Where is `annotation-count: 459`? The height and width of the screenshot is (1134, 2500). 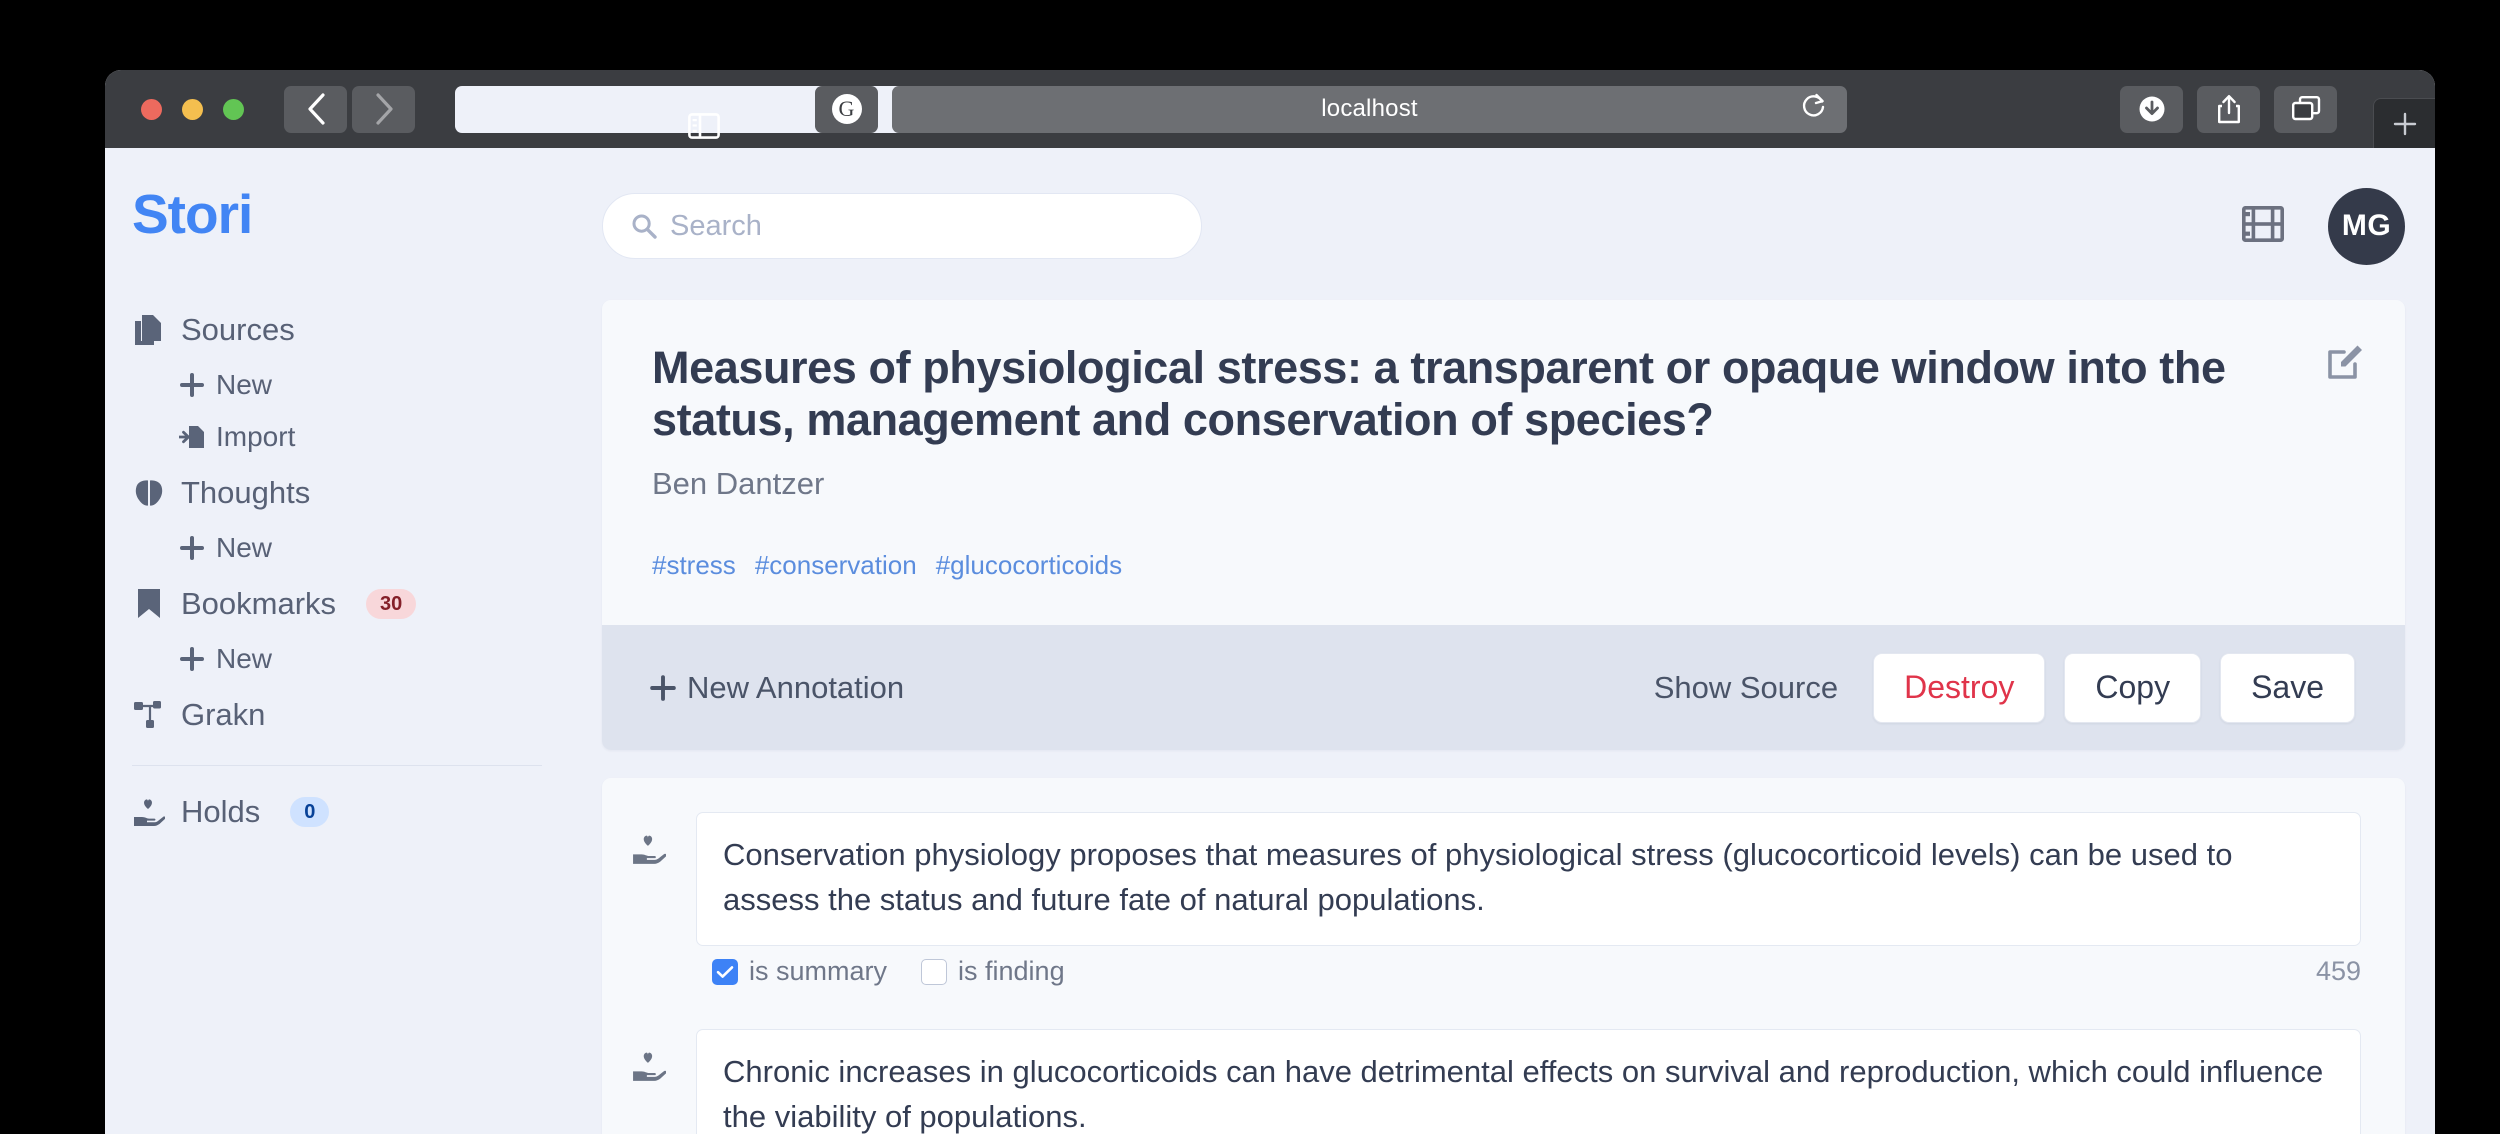
annotation-count: 459 is located at coordinates (2338, 971).